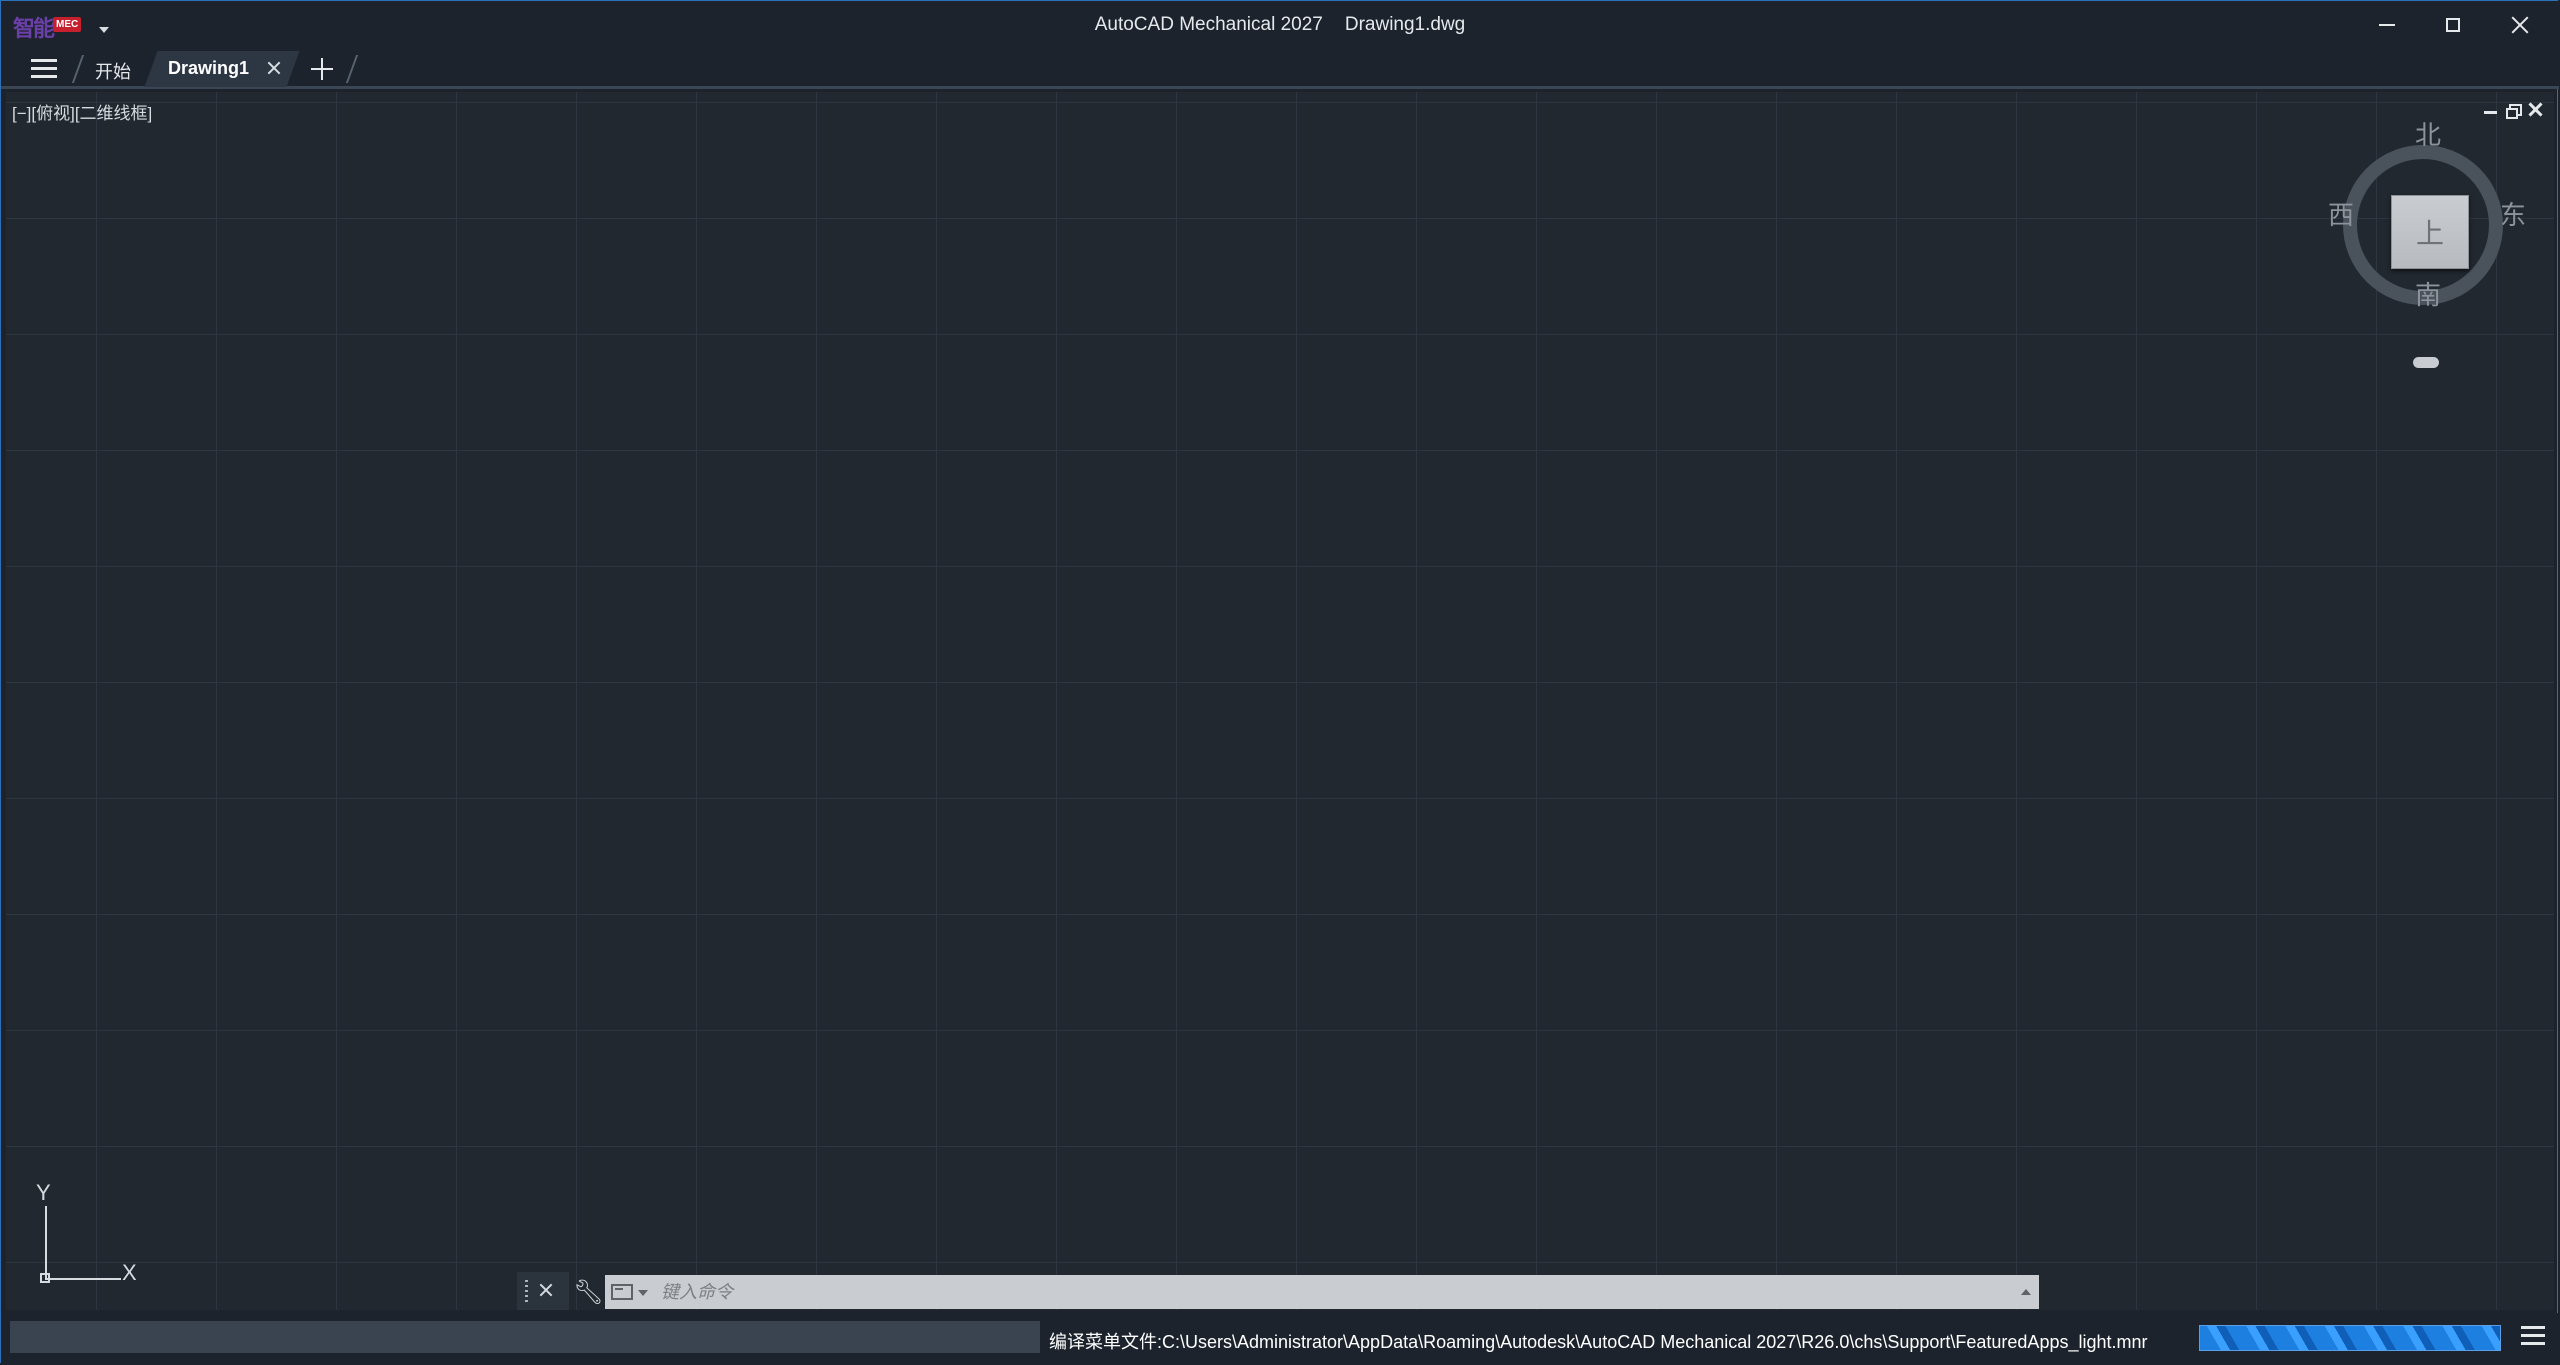 The width and height of the screenshot is (2560, 1365). I want to click on compass-east: 东, so click(2513, 213).